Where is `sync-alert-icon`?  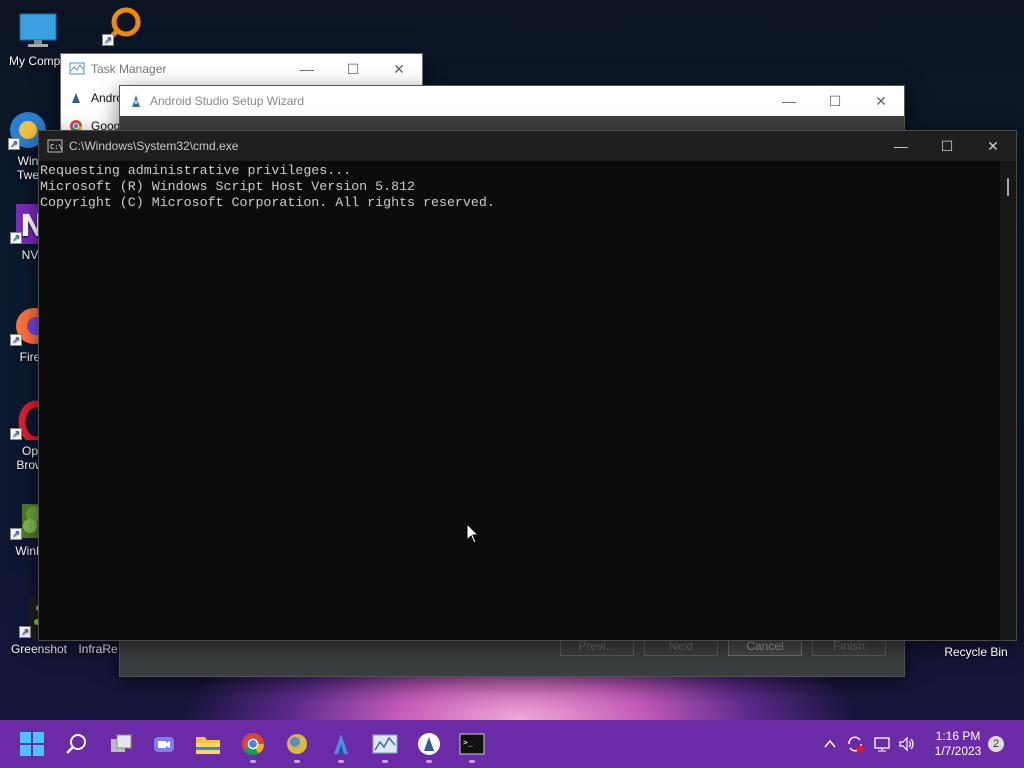 sync-alert-icon is located at coordinates (856, 744).